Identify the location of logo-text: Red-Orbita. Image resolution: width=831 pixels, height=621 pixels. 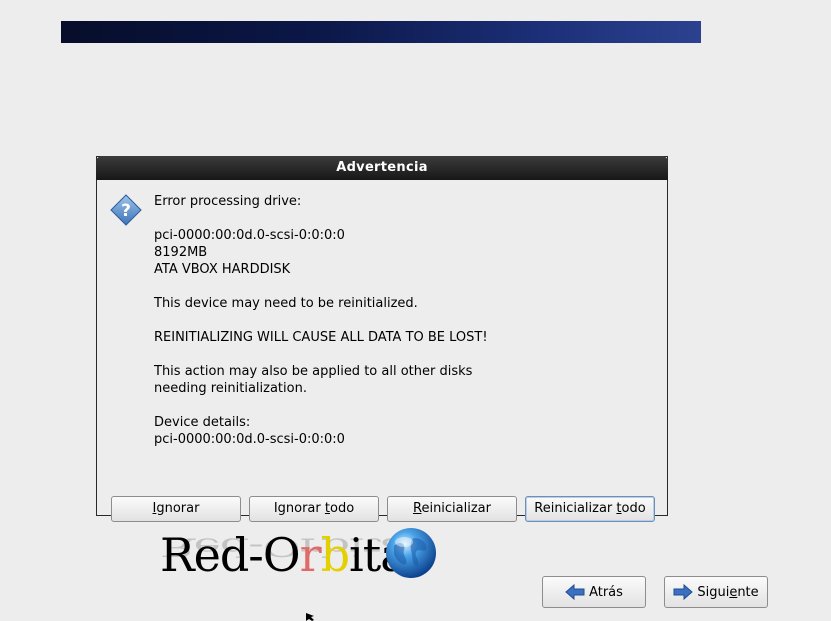
(284, 555).